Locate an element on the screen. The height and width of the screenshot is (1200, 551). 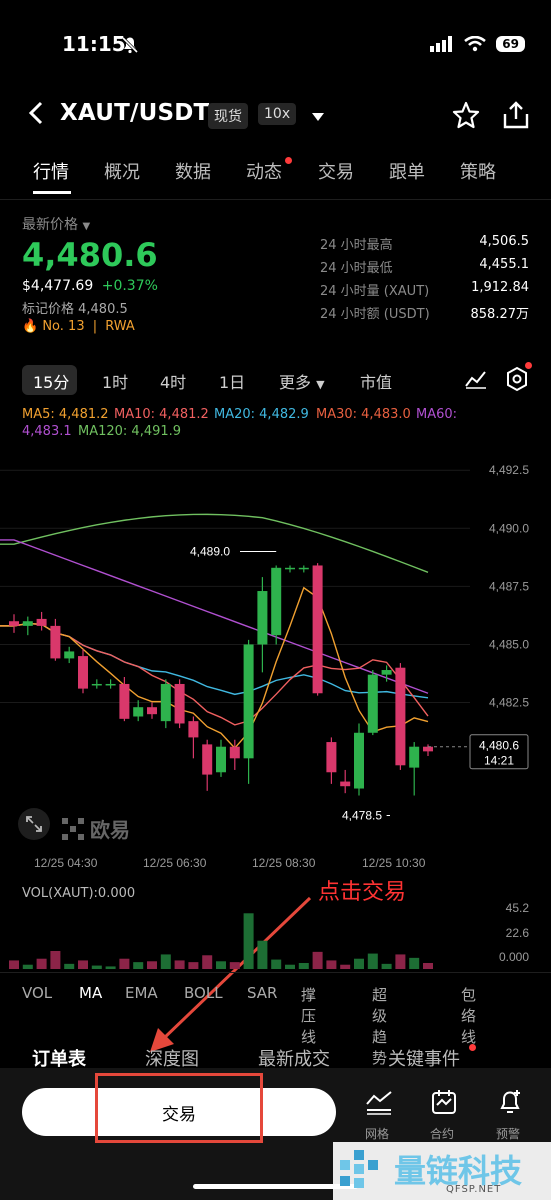
price-label: 最新价格 ▼ is located at coordinates (56, 224).